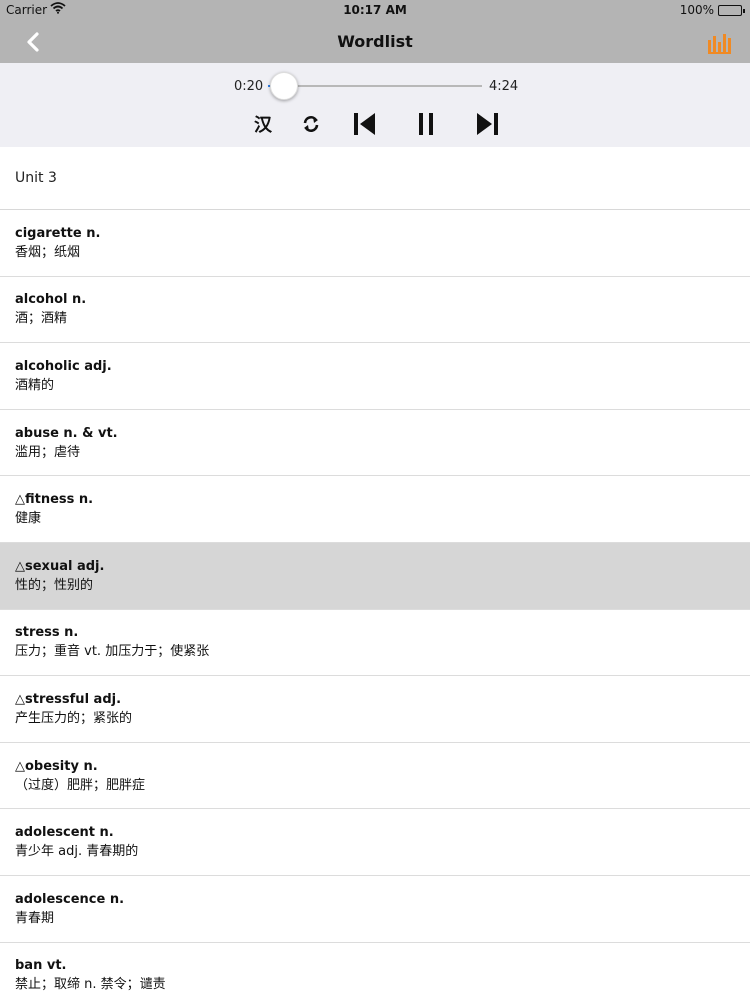  I want to click on word-meaning: （过度）肥胖；肥胖症, so click(80, 785).